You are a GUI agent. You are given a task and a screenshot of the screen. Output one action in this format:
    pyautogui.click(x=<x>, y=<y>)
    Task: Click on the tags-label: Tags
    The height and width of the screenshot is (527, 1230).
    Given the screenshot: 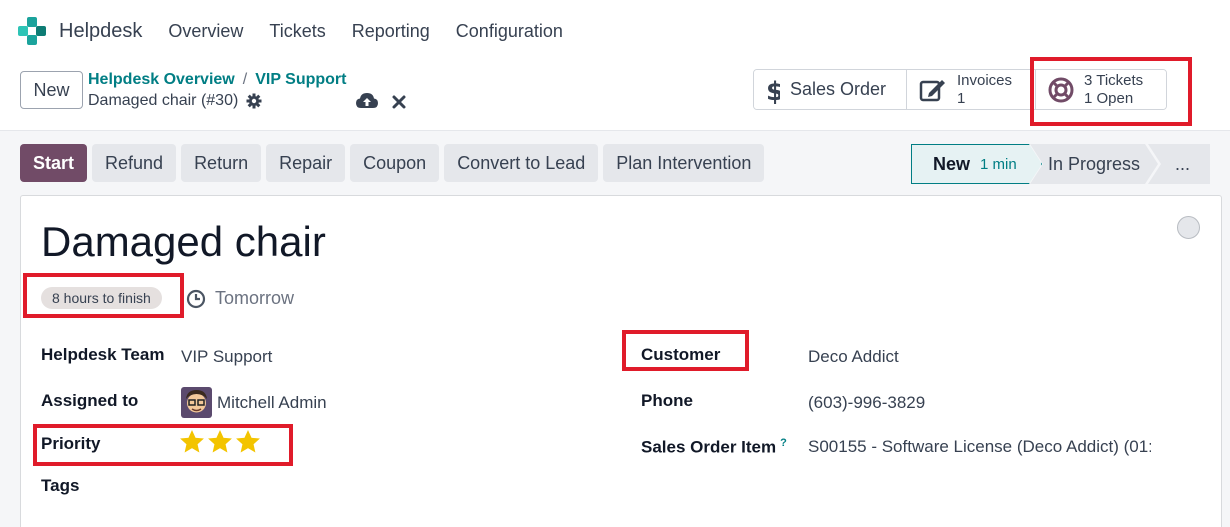 What is the action you would take?
    pyautogui.click(x=60, y=485)
    